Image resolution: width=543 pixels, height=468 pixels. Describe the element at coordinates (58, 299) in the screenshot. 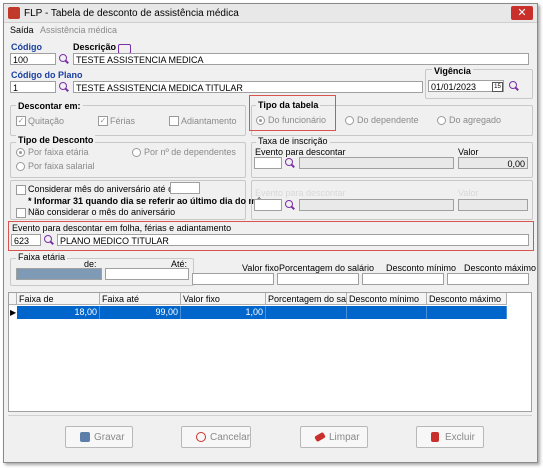

I see `grid-header-faixa-de: Faixa de` at that location.